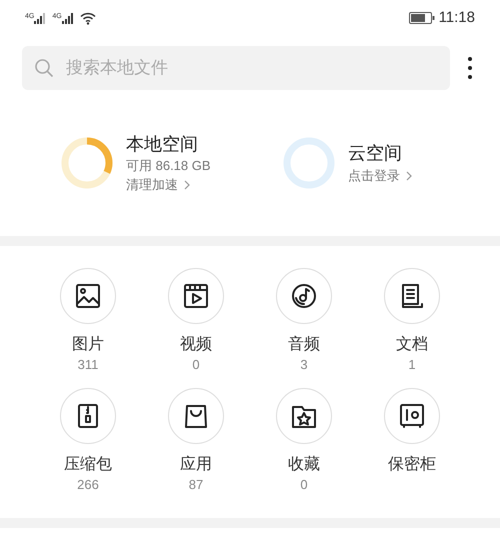  I want to click on shopping-bag-icon, so click(196, 416).